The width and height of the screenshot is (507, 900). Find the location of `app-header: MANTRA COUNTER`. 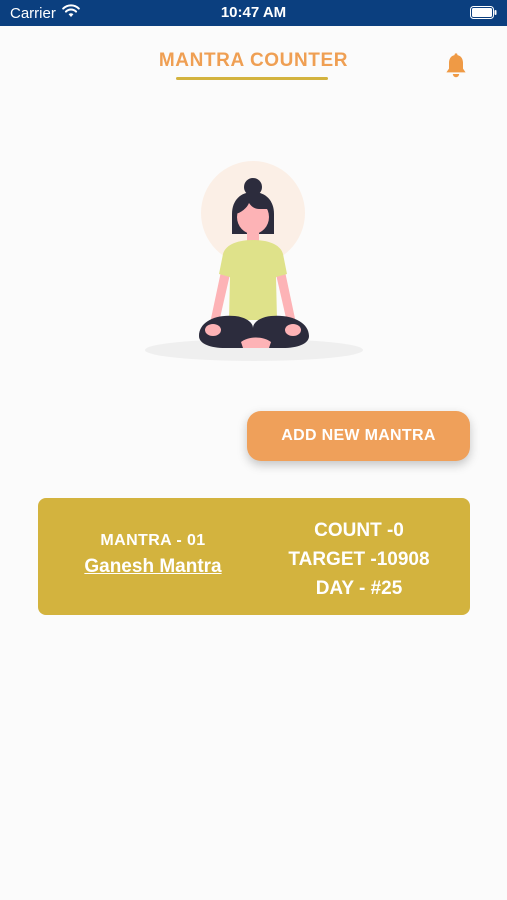

app-header: MANTRA COUNTER is located at coordinates (253, 61).